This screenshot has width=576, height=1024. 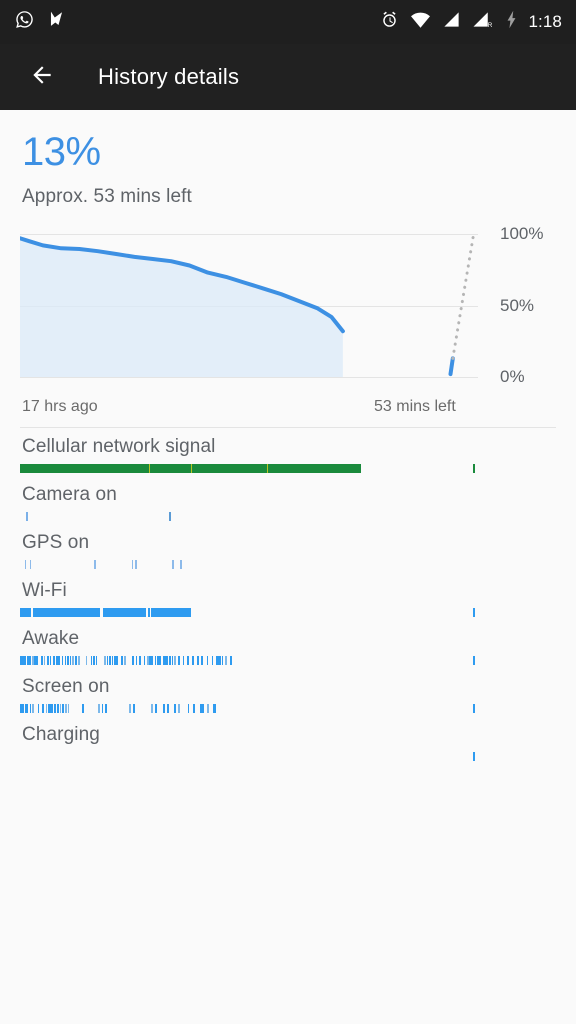 What do you see at coordinates (56, 542) in the screenshot?
I see `event-label: GPS on` at bounding box center [56, 542].